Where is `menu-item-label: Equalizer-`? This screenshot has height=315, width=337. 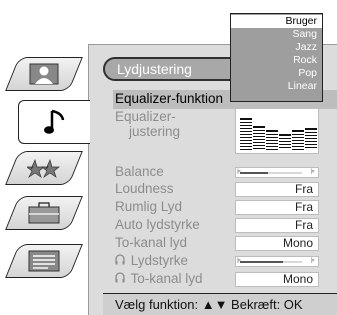 menu-item-label: Equalizer- is located at coordinates (145, 116).